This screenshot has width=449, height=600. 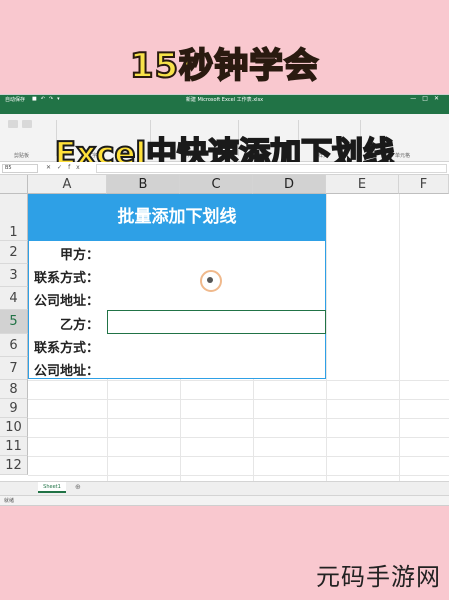 I want to click on row-header-2: 2, so click(x=14, y=252).